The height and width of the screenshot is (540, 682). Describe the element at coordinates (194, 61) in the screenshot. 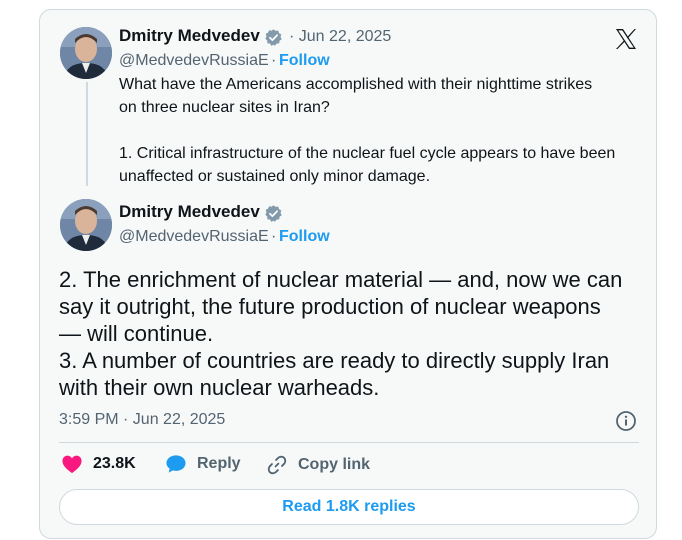

I see `quoted-author-handle: @MedvedevRussiaE` at that location.